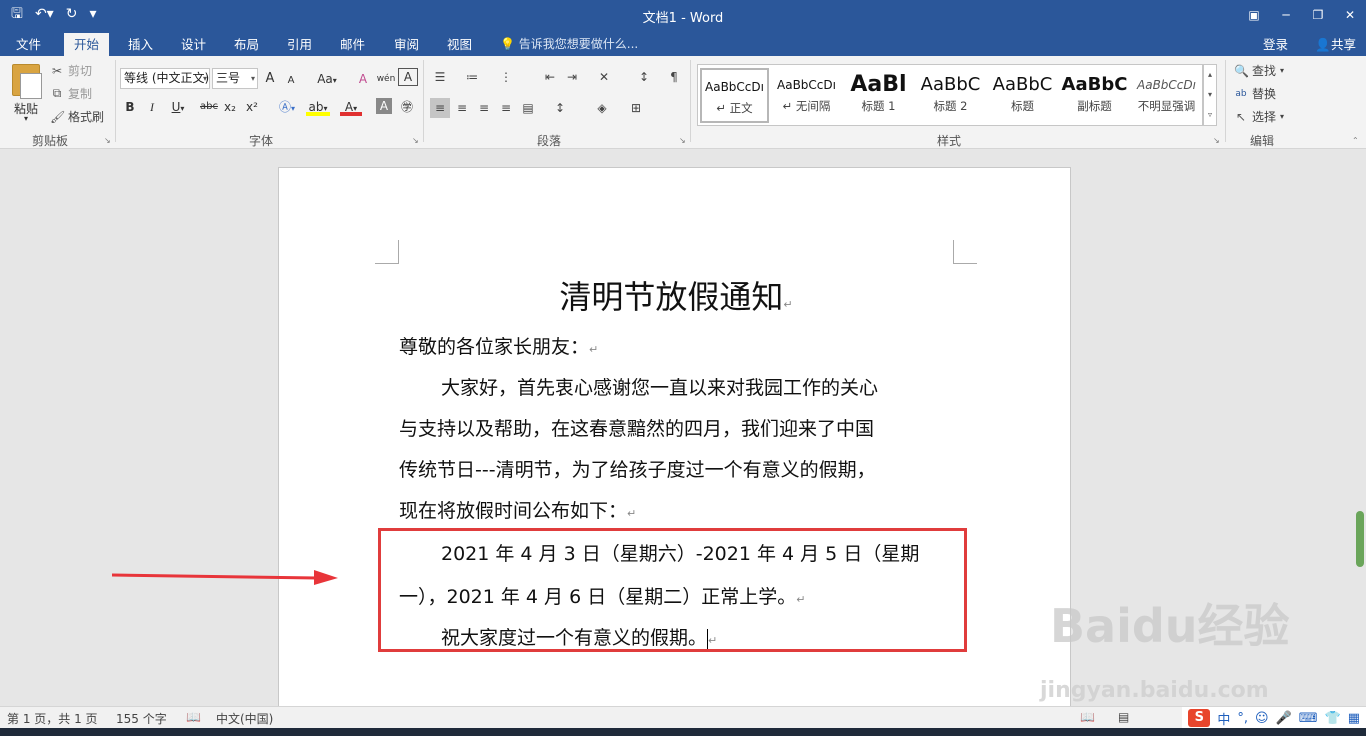 This screenshot has height=736, width=1366. I want to click on justify-icon: ≡, so click(506, 108).